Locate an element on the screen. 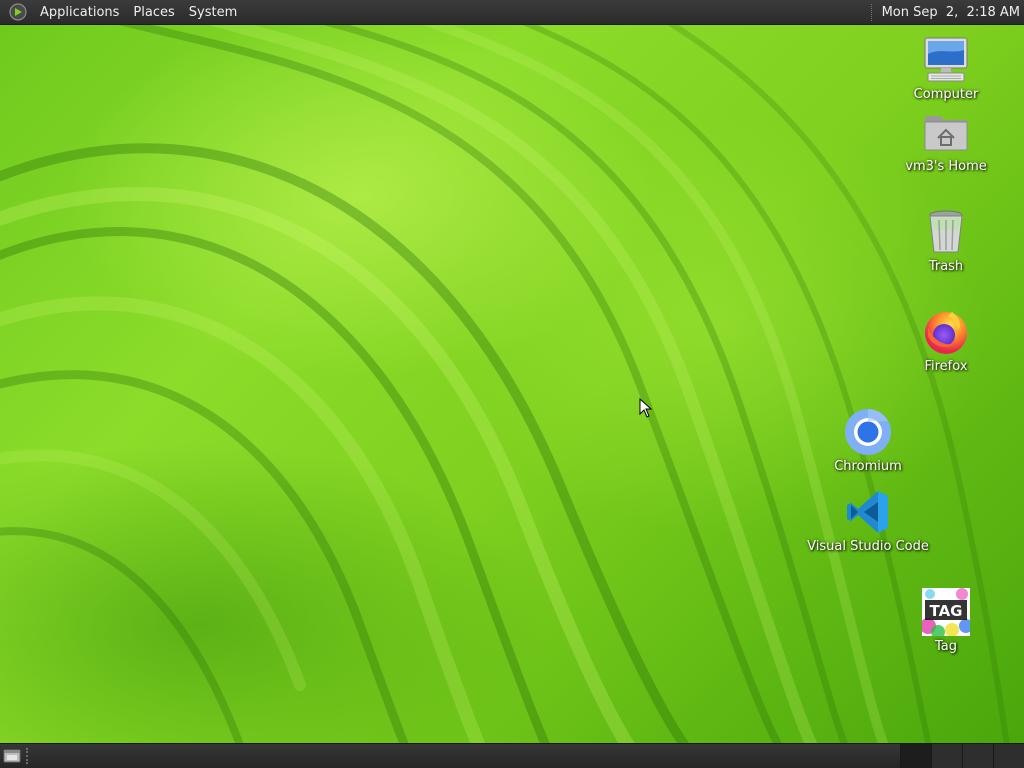 Image resolution: width=1024 pixels, height=768 pixels. desktop-icon-label: vm3's Home is located at coordinates (946, 166).